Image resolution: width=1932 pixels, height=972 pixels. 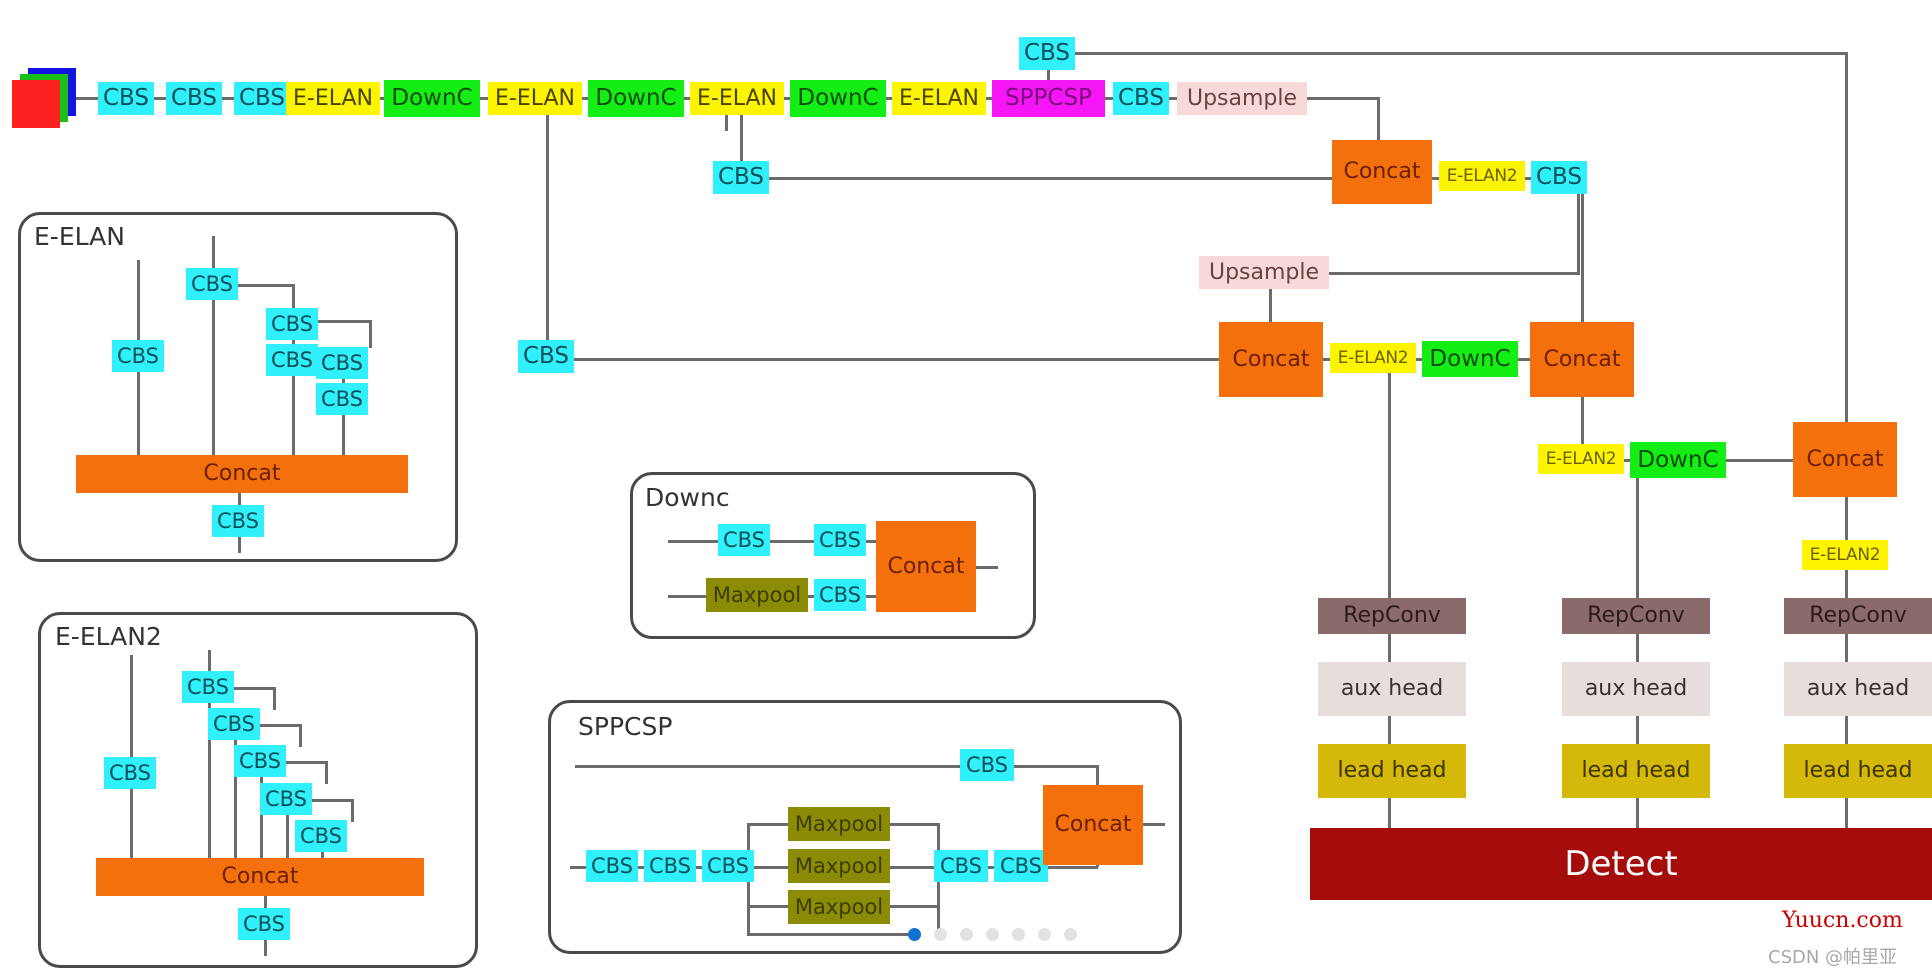 I want to click on backbone-cbs-4: CBS, so click(x=1141, y=98).